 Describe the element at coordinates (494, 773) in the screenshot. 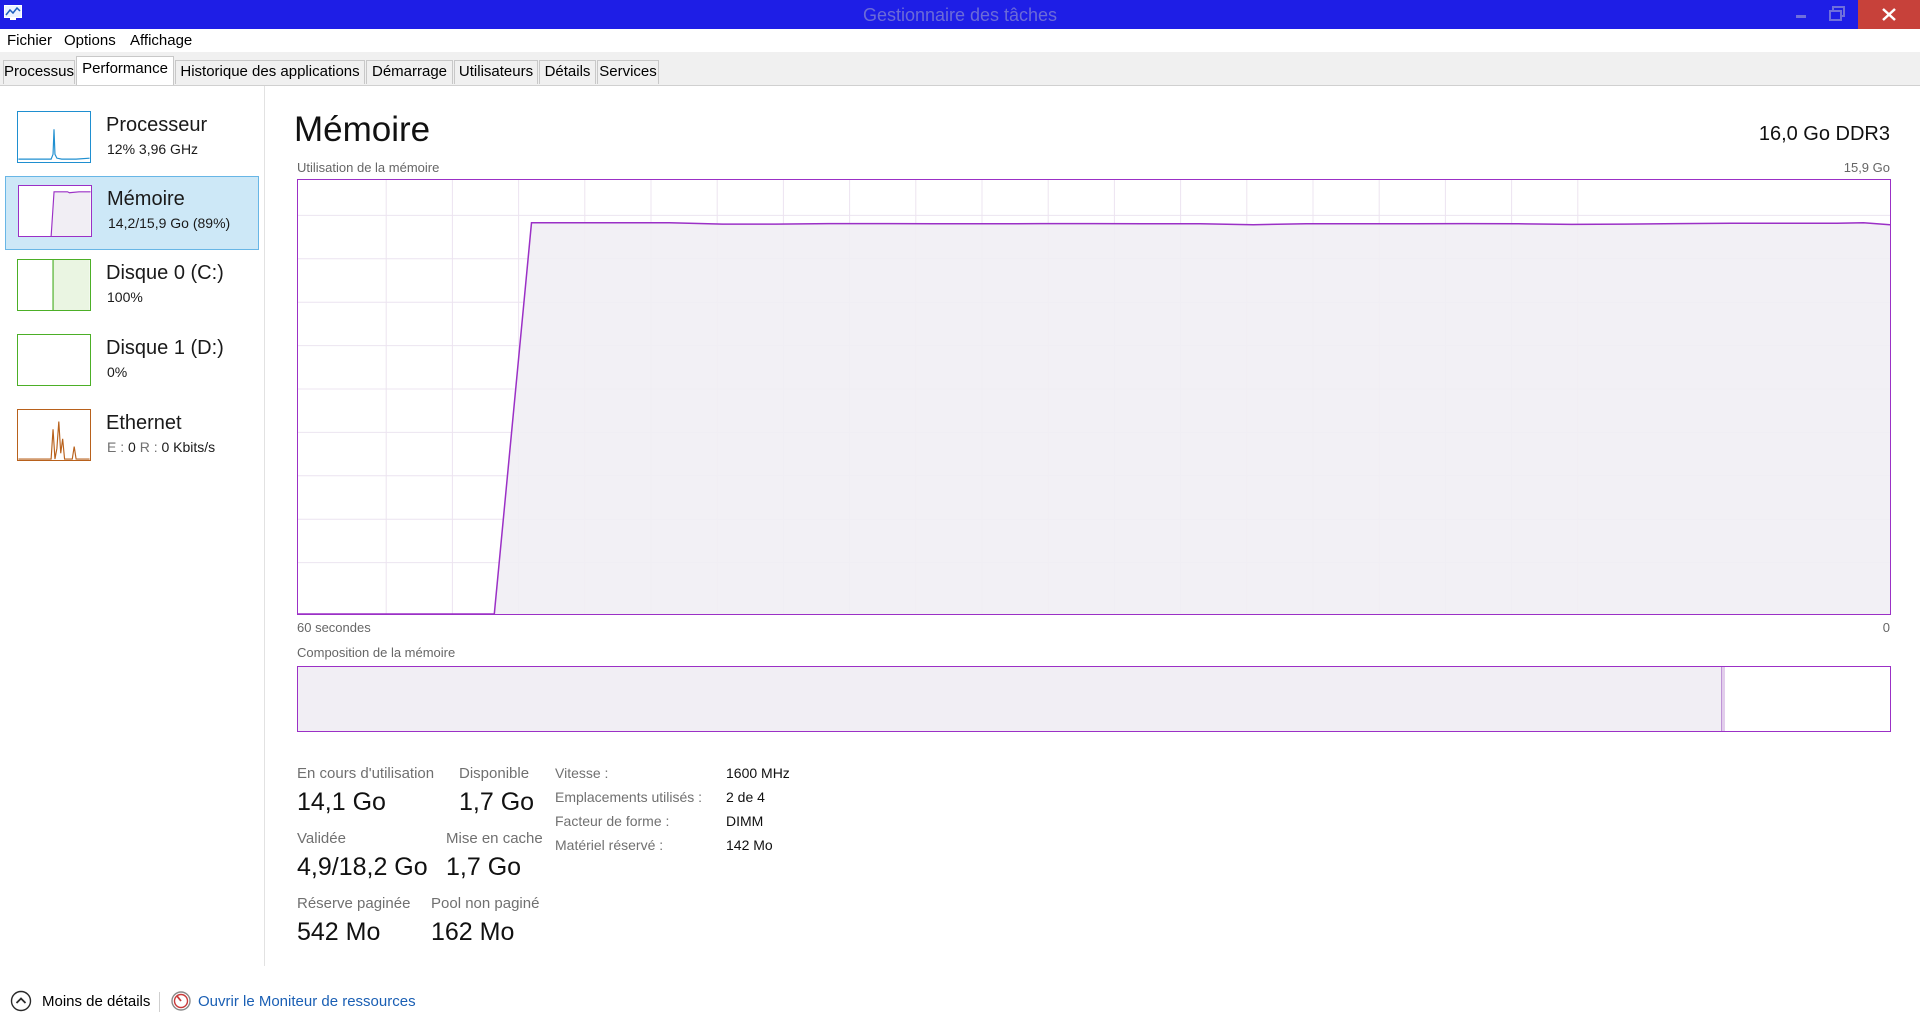

I see `available-label: Disponible` at that location.